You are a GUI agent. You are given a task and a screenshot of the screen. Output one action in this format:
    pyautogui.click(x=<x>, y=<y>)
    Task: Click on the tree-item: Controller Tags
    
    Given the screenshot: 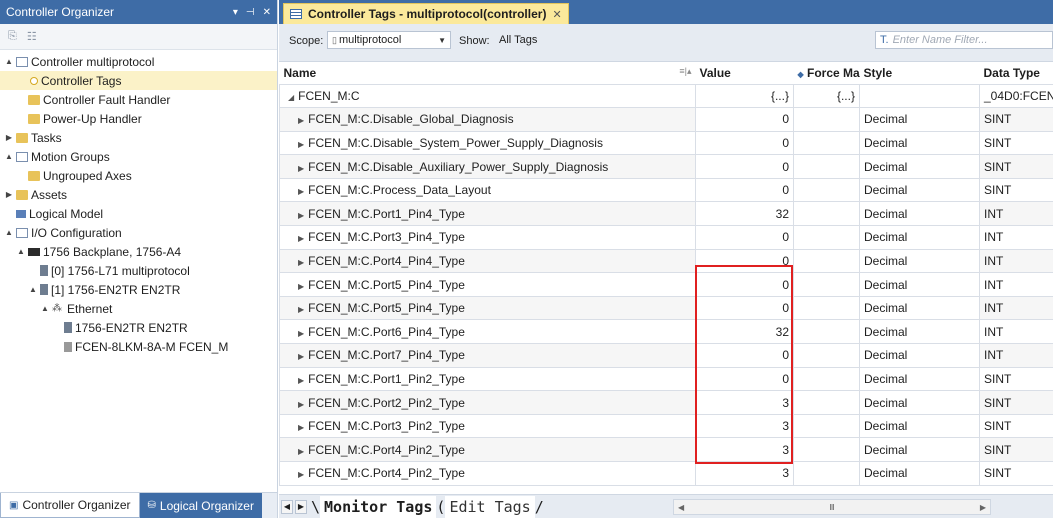 What is the action you would take?
    pyautogui.click(x=138, y=80)
    